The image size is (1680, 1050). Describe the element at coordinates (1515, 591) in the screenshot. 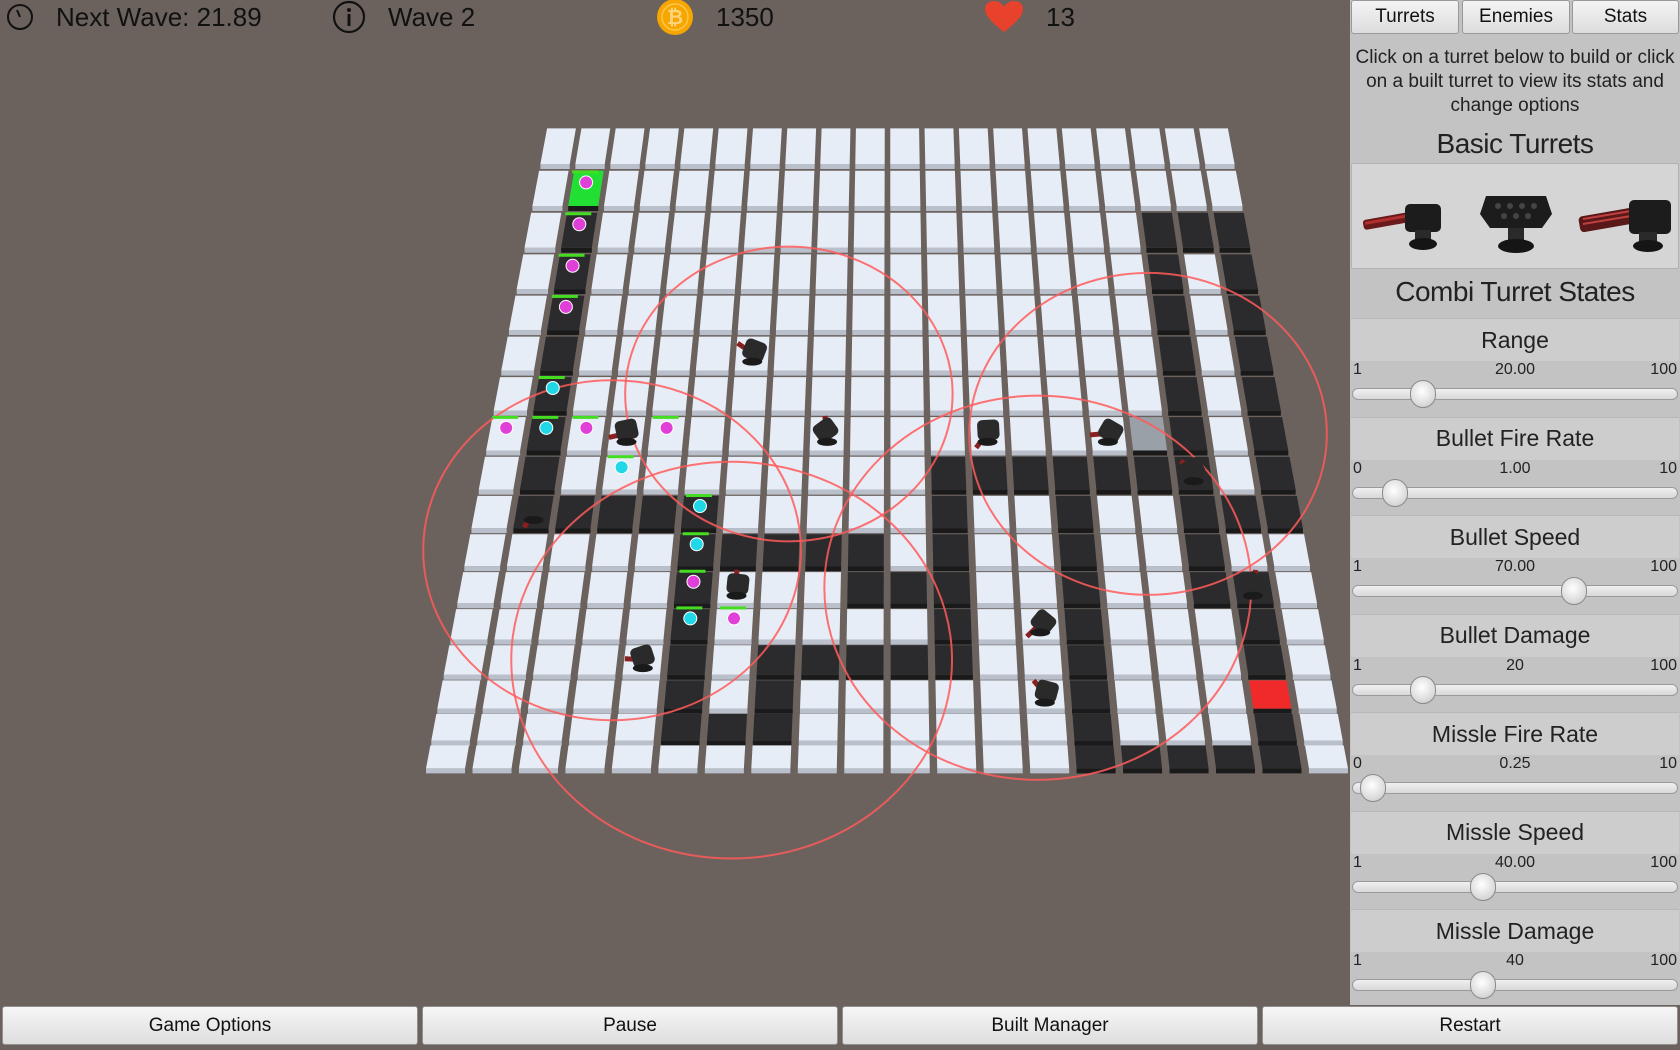

I see `stat-bullet-speed-slider` at that location.